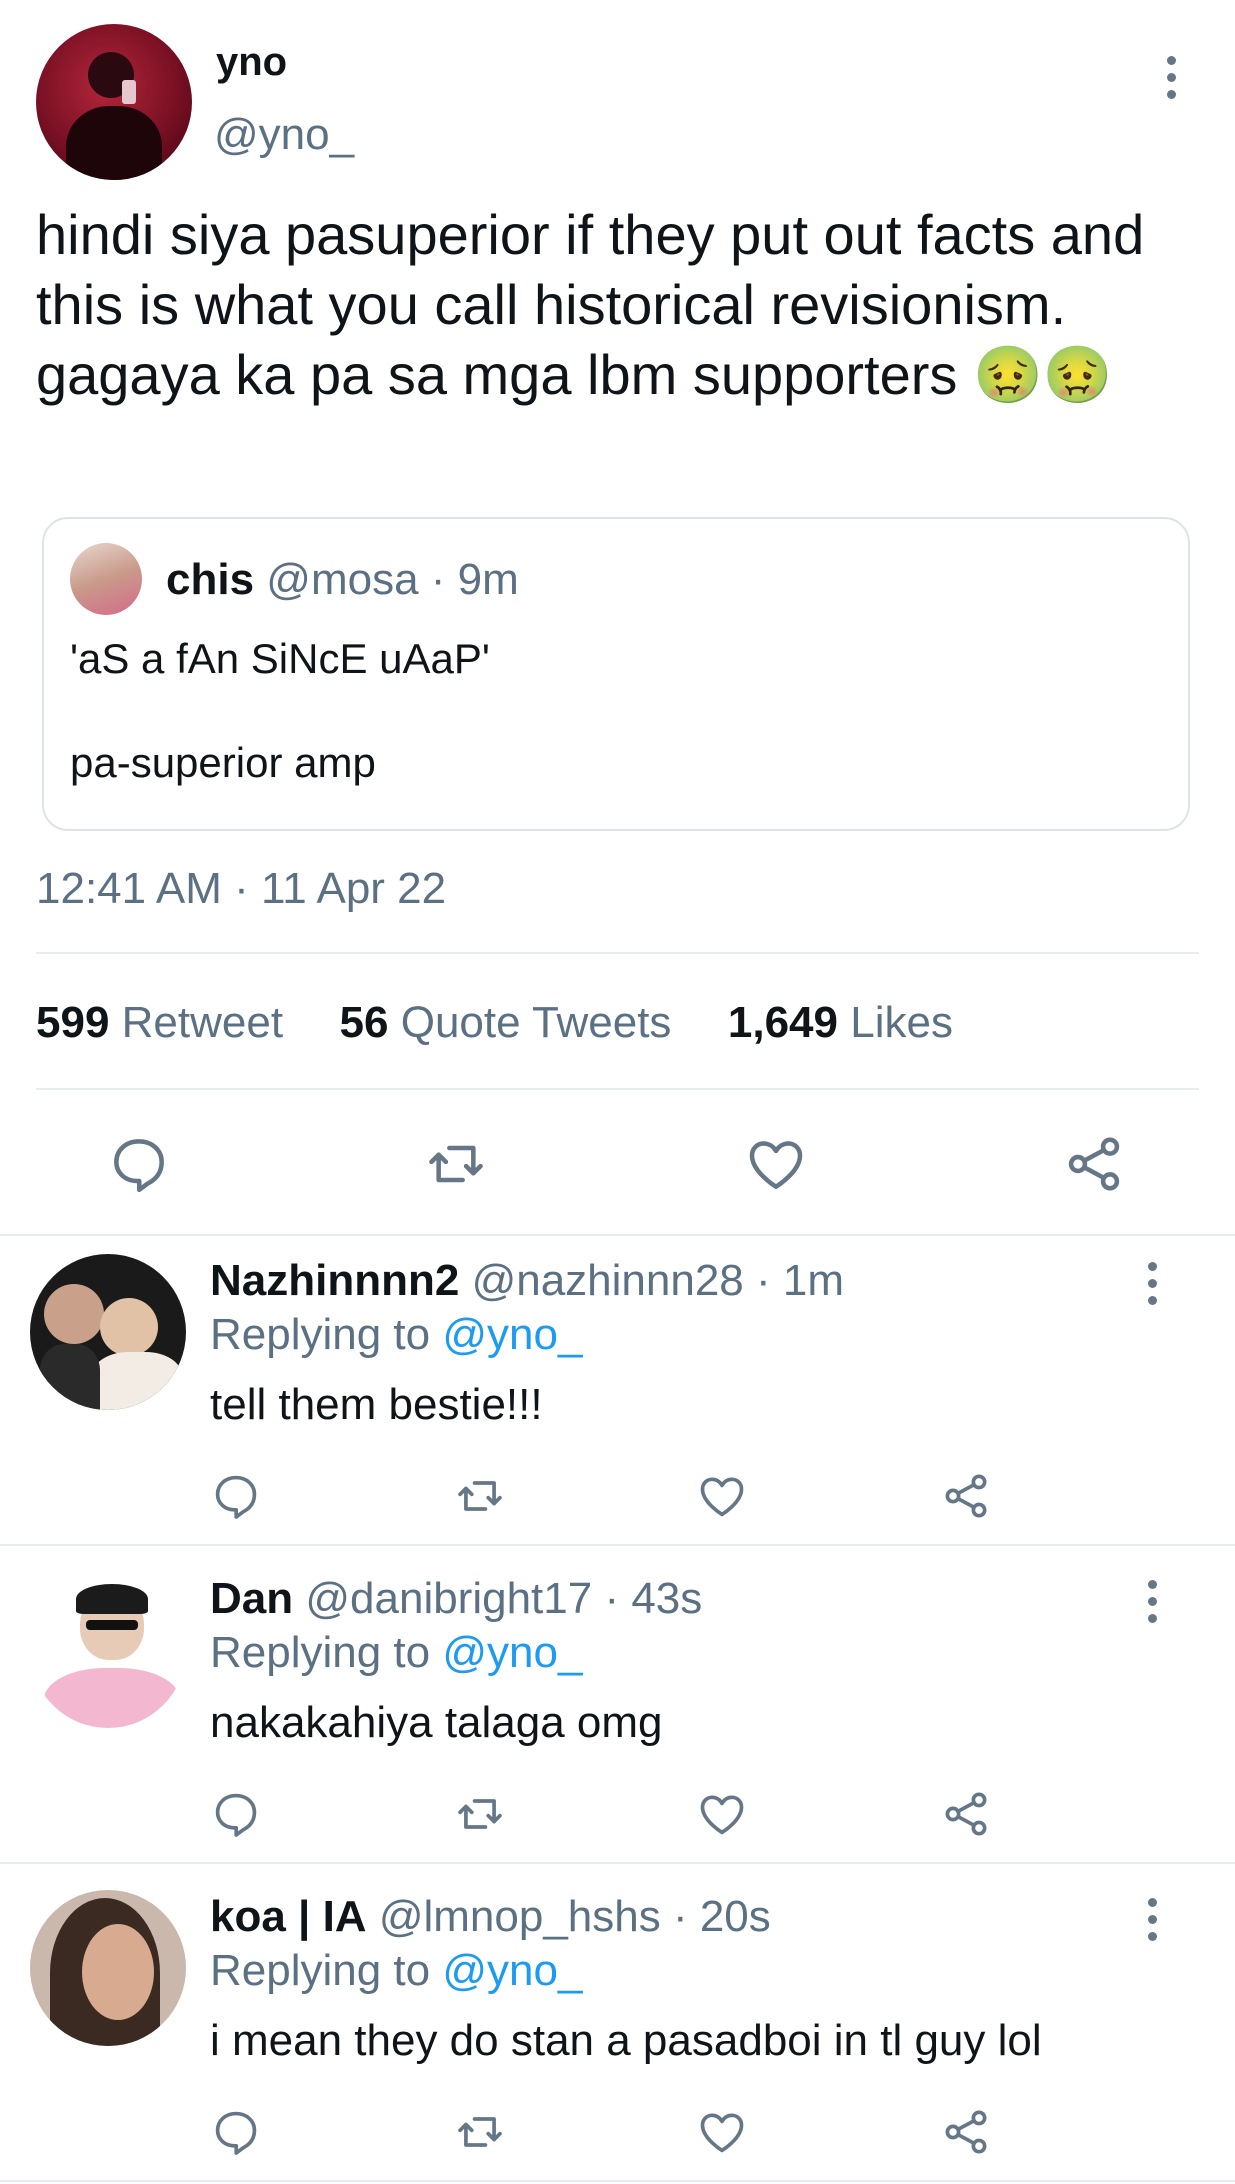 This screenshot has width=1235, height=2184. Describe the element at coordinates (251, 1598) in the screenshot. I see `reply-display-name: Dan` at that location.